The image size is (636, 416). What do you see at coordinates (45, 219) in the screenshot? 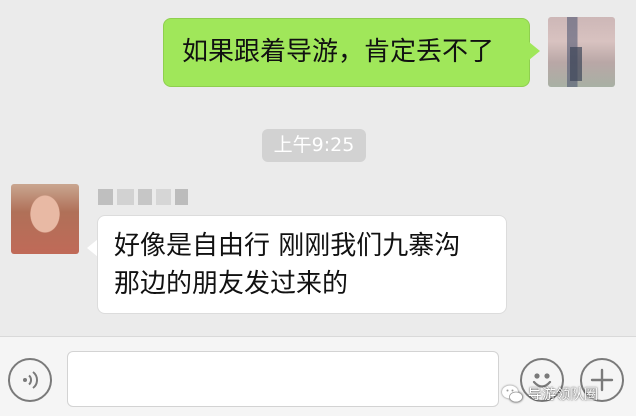
I see `contact-avatar` at bounding box center [45, 219].